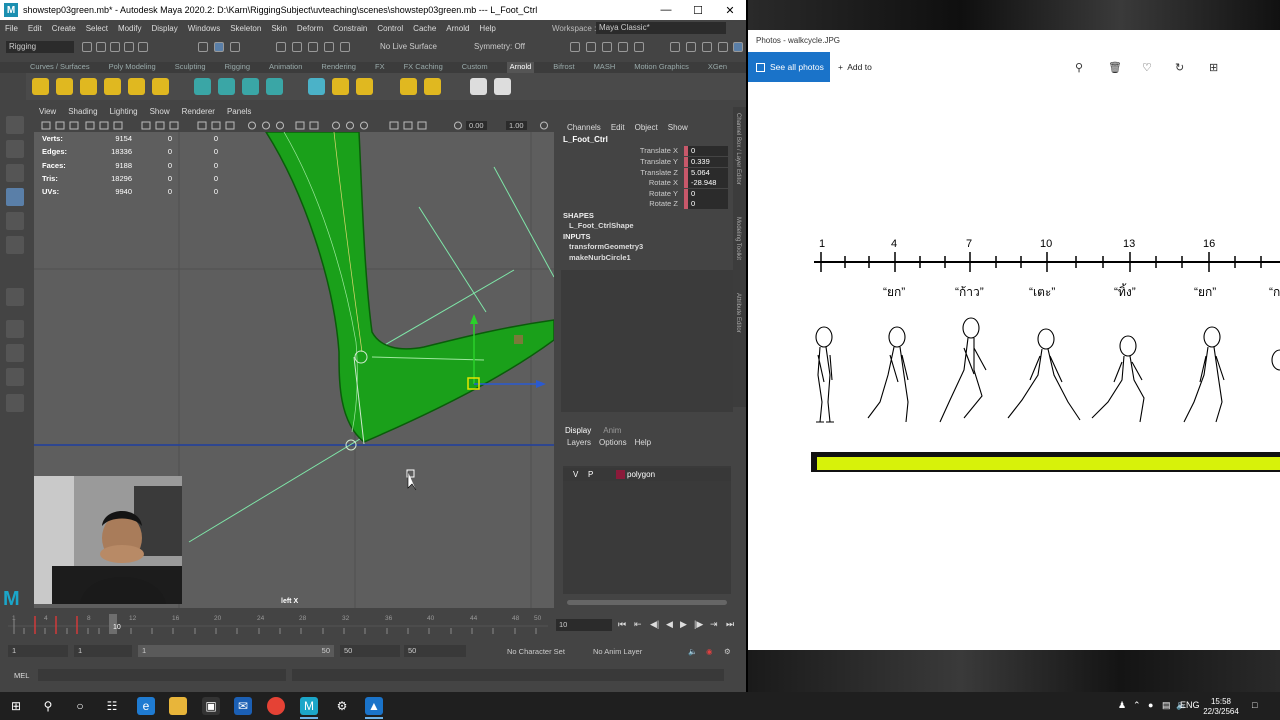  I want to click on procedural-icon, so click(274, 86).